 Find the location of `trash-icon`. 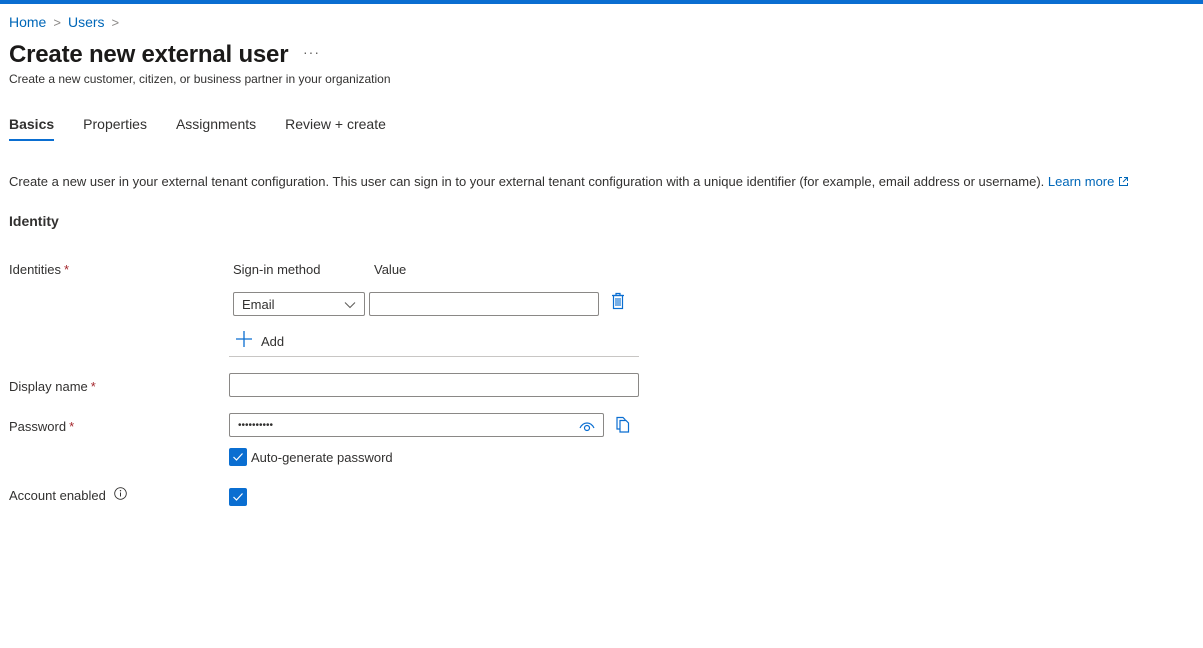

trash-icon is located at coordinates (618, 301).